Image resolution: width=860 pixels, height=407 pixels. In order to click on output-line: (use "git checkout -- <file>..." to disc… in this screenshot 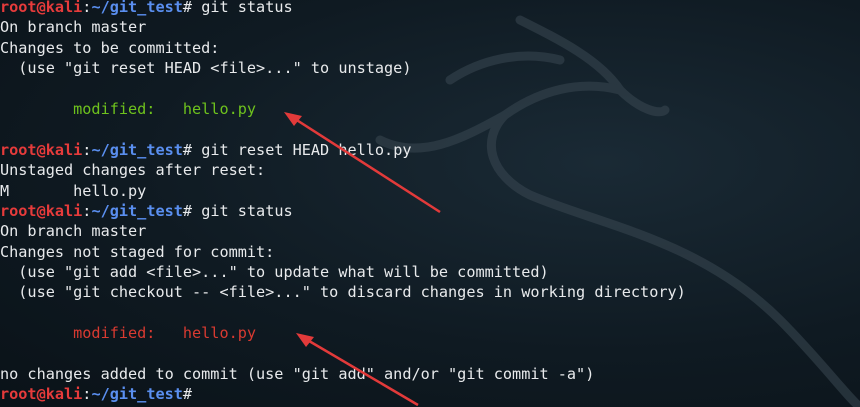, I will do `click(343, 292)`.